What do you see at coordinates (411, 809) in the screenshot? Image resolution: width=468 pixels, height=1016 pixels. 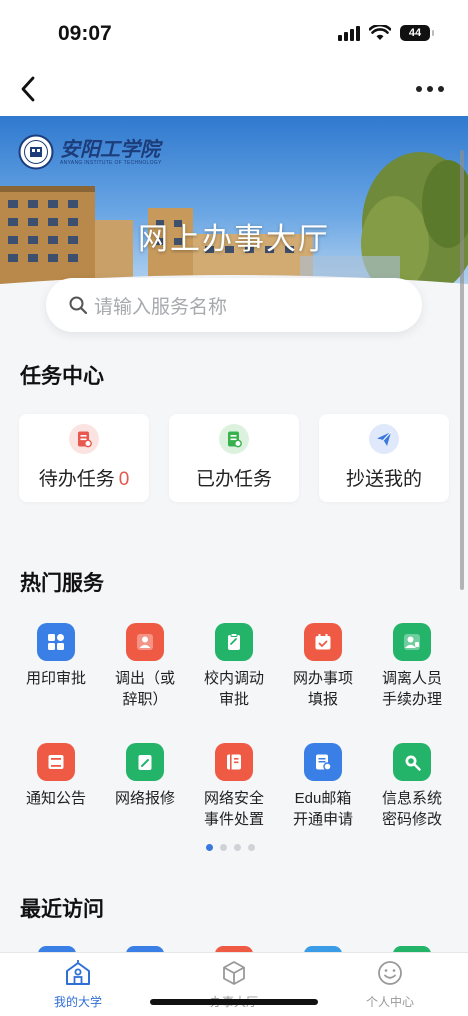 I see `service-label: 信息系统 密码修改` at bounding box center [411, 809].